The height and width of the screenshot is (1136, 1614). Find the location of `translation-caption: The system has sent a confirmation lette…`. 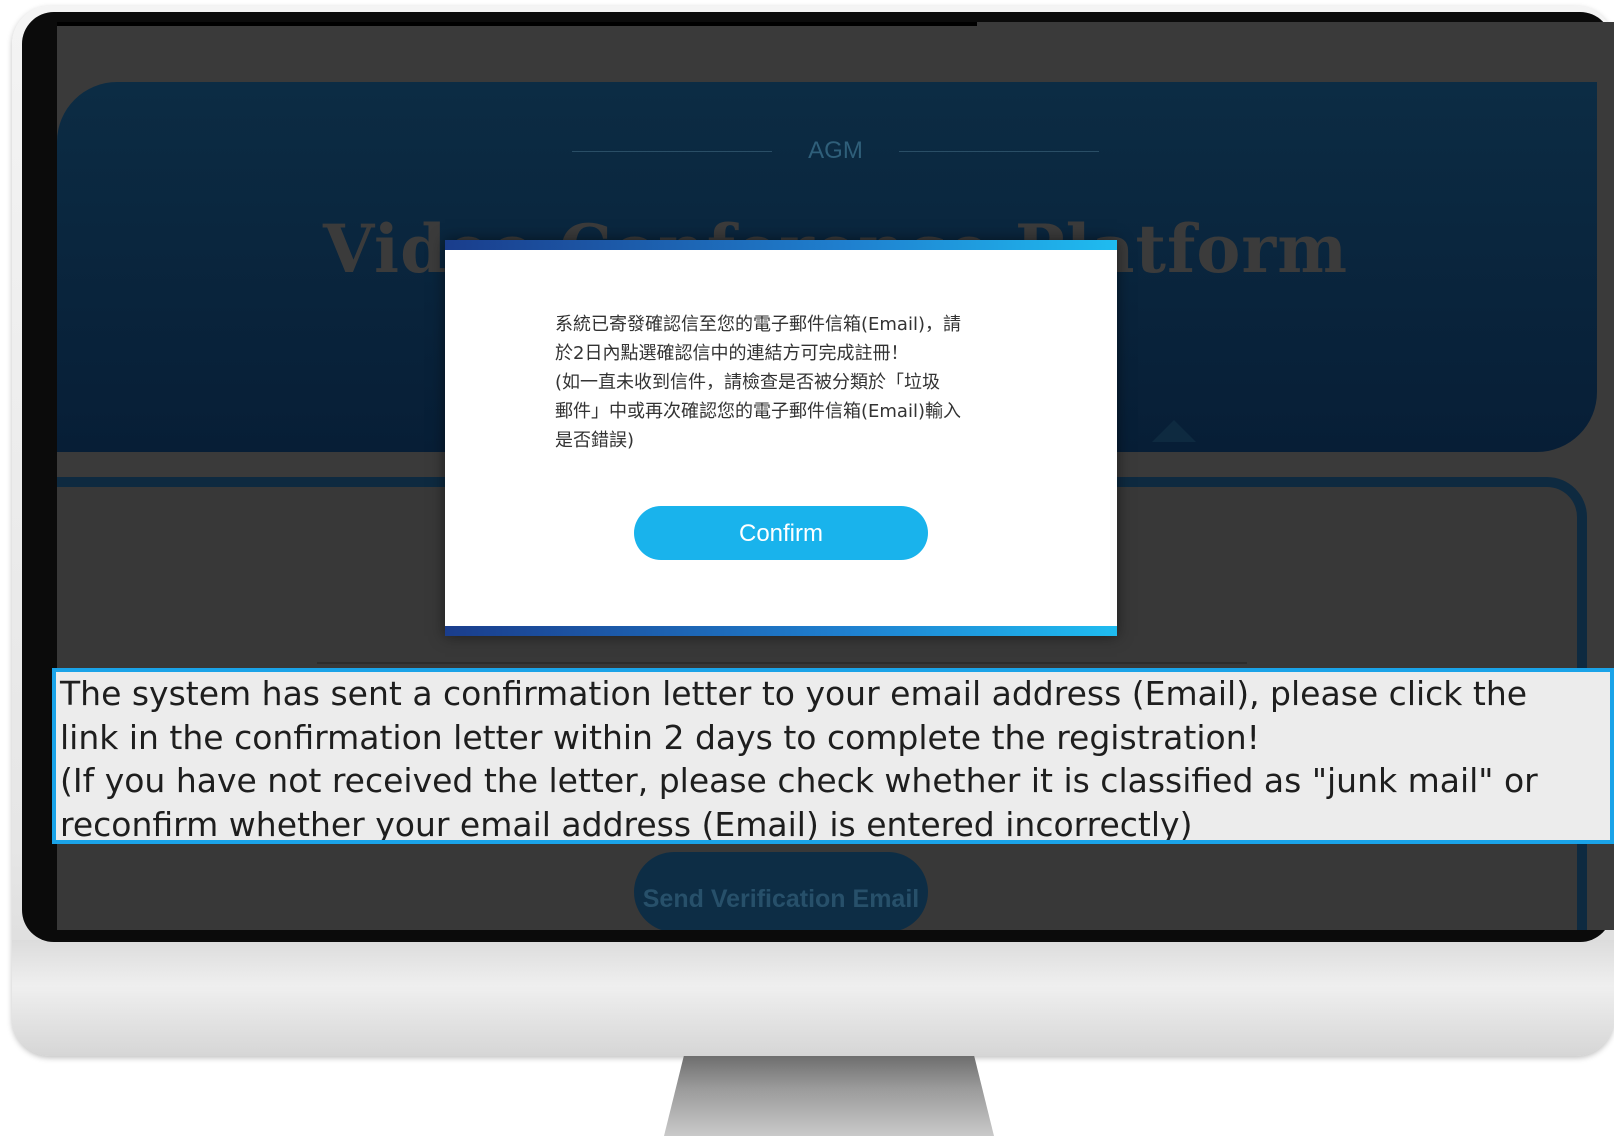

translation-caption: The system has sent a confirmation lette… is located at coordinates (833, 756).